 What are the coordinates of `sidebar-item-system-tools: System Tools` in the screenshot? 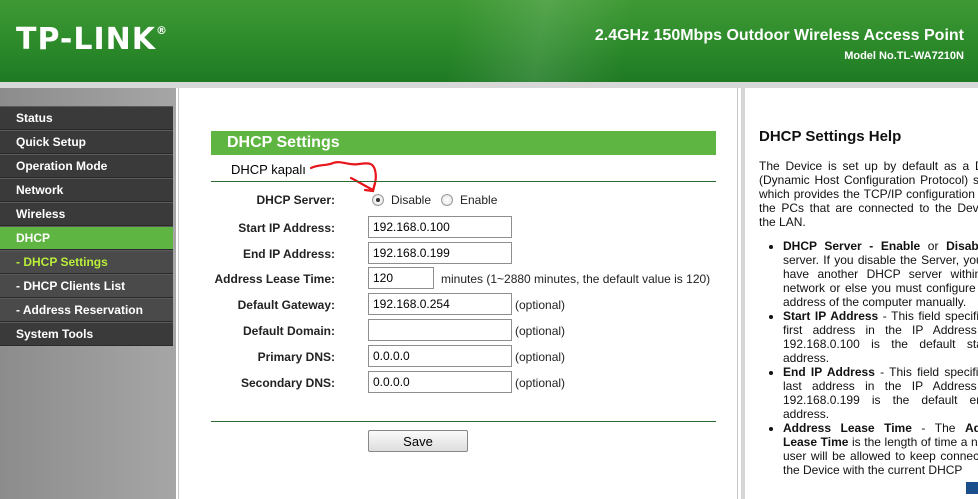 It's located at (86, 334).